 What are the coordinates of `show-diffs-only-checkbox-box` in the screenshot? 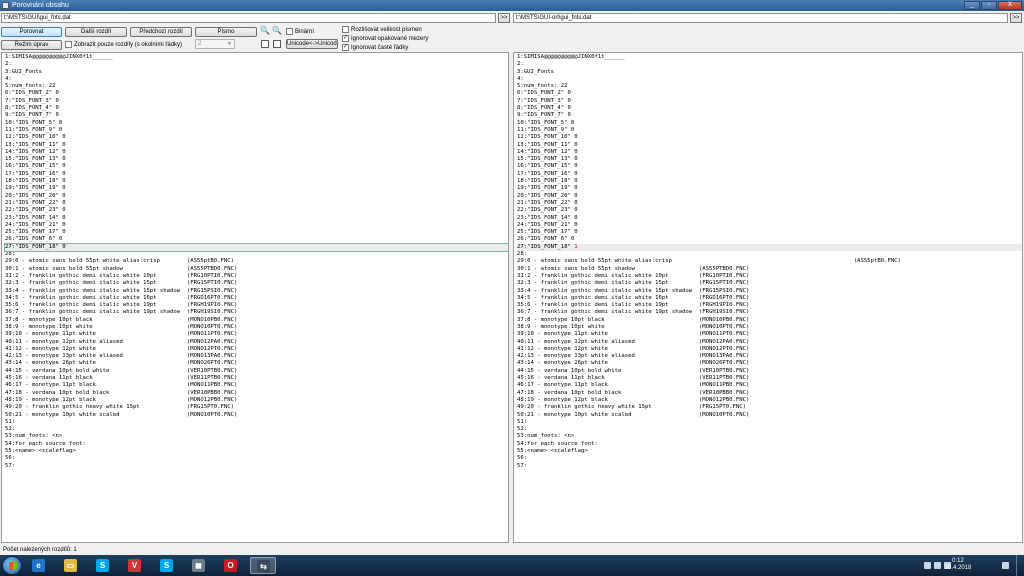 It's located at (68, 44).